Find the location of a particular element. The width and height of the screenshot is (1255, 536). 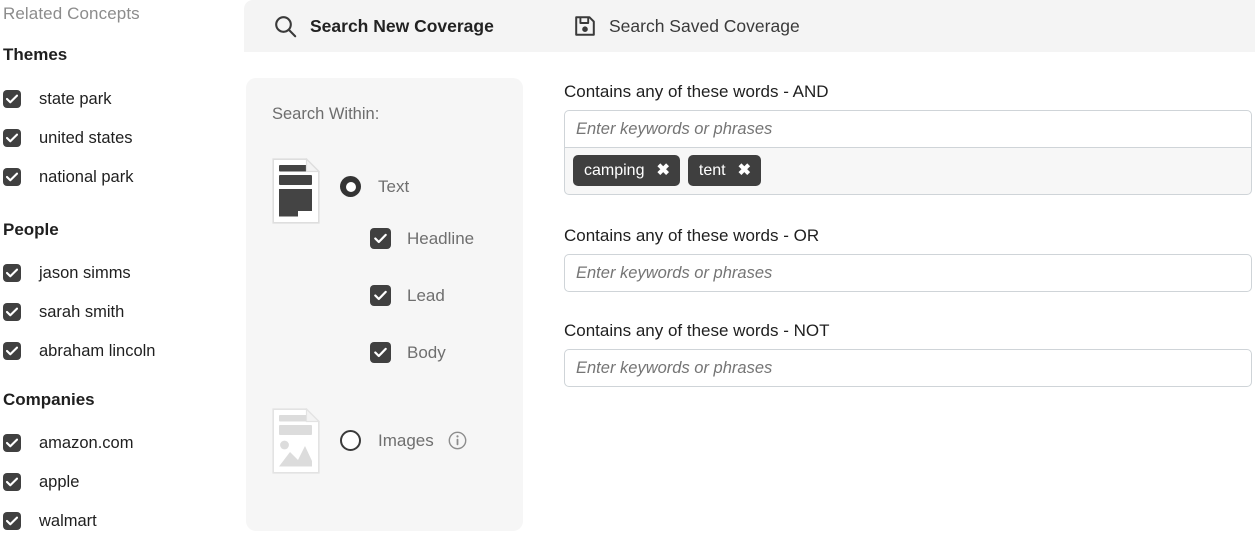

sidebar-item-label: sarah smith is located at coordinates (82, 311).